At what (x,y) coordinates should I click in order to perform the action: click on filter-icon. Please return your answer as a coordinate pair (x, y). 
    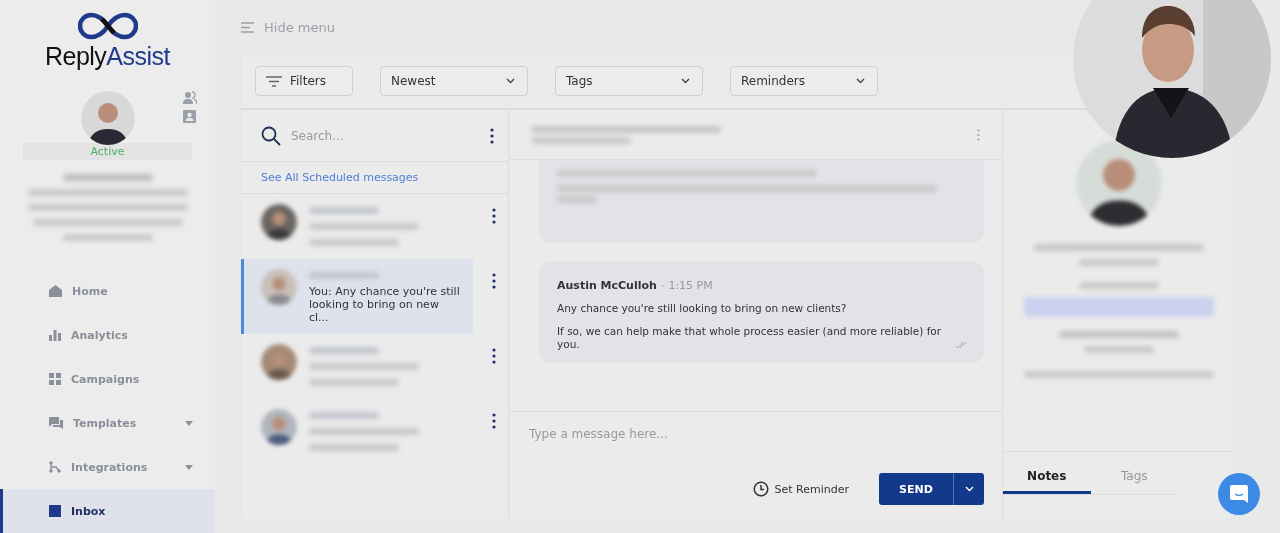
    Looking at the image, I should click on (274, 81).